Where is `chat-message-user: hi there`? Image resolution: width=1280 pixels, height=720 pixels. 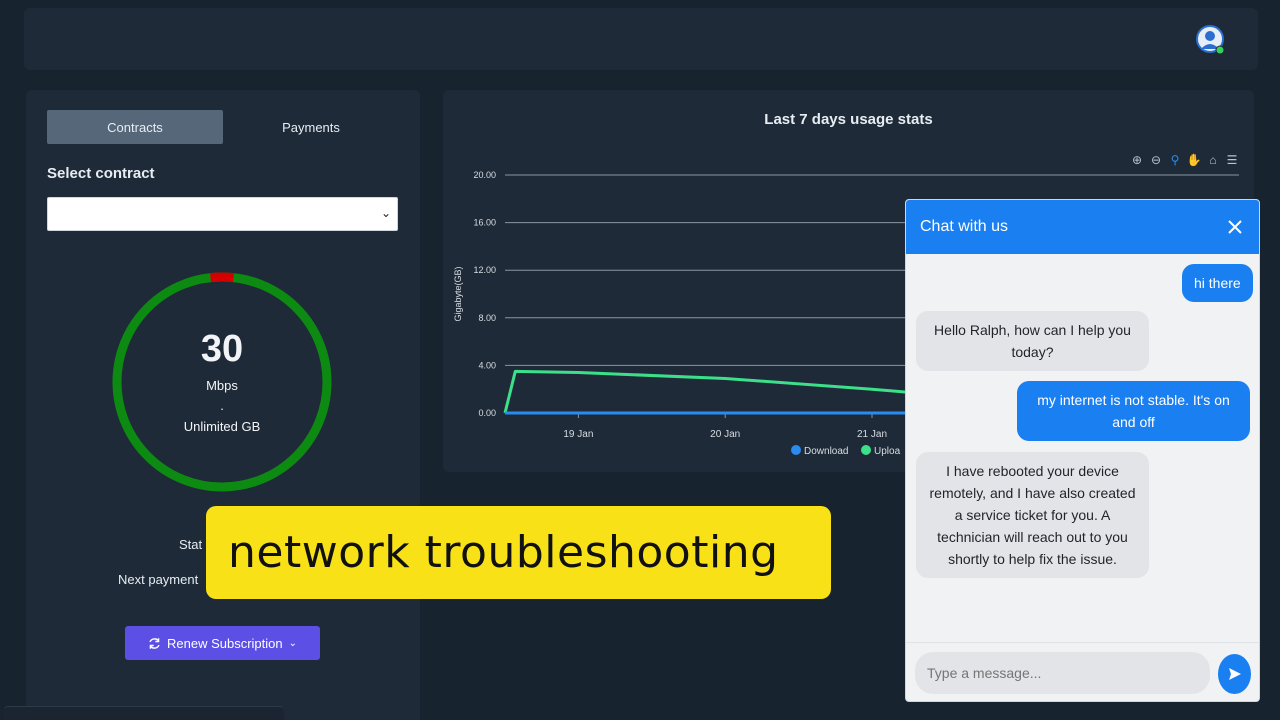 chat-message-user: hi there is located at coordinates (1217, 283).